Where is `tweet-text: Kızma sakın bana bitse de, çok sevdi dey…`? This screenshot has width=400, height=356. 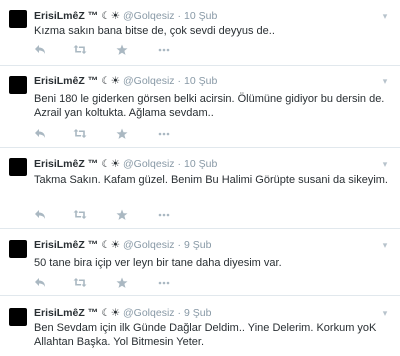 tweet-text: Kızma sakın bana bitse de, çok sevdi dey… is located at coordinates (154, 31).